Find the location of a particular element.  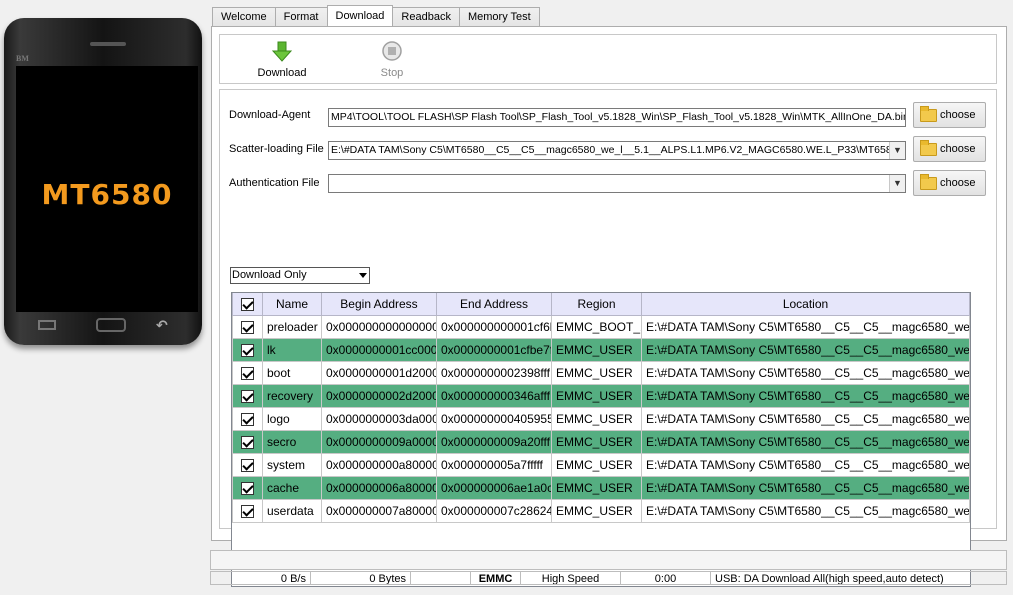

partition-name: preloader is located at coordinates (292, 326).